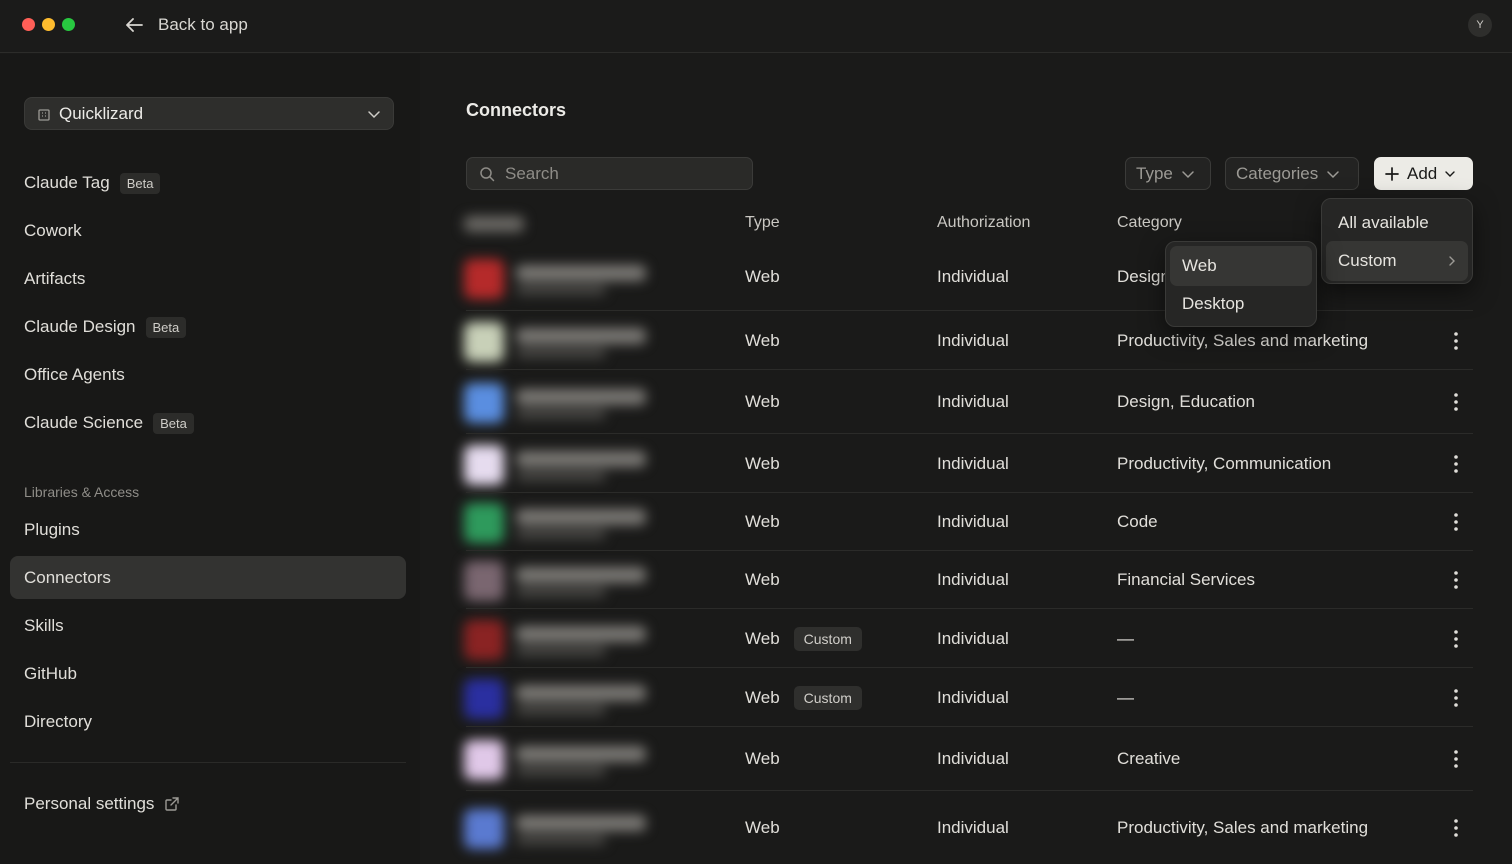 Image resolution: width=1512 pixels, height=864 pixels. Describe the element at coordinates (1241, 304) in the screenshot. I see `menu-item-desktop: Desktop` at that location.